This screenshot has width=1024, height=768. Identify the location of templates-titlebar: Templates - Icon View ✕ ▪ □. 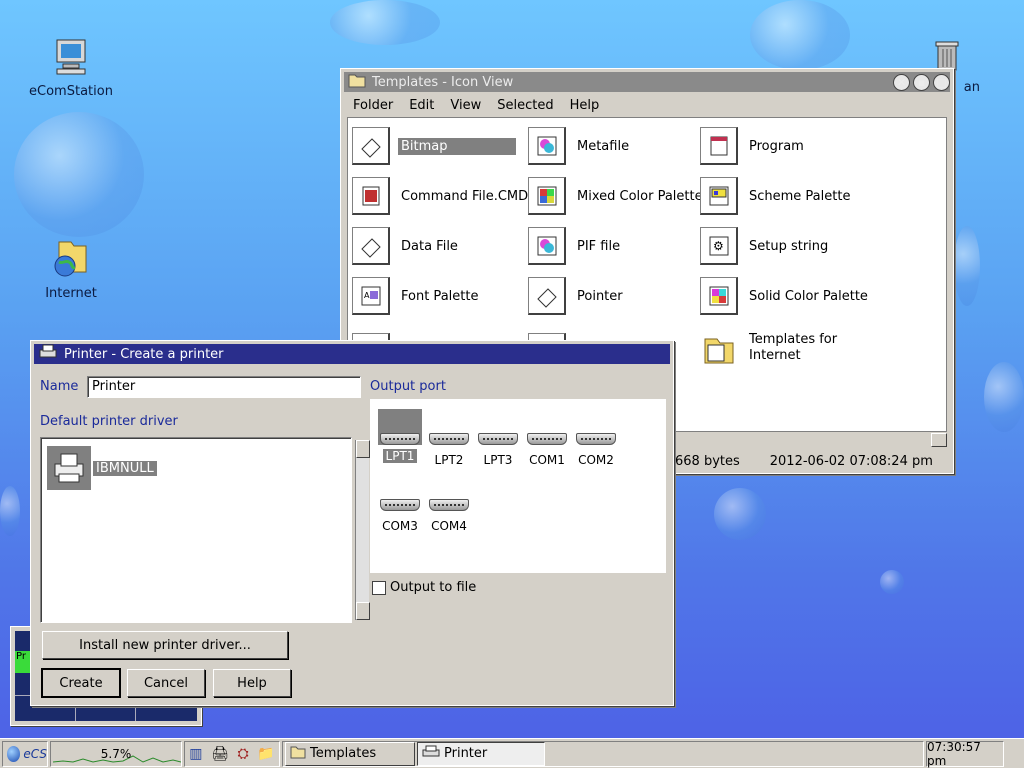
(647, 82).